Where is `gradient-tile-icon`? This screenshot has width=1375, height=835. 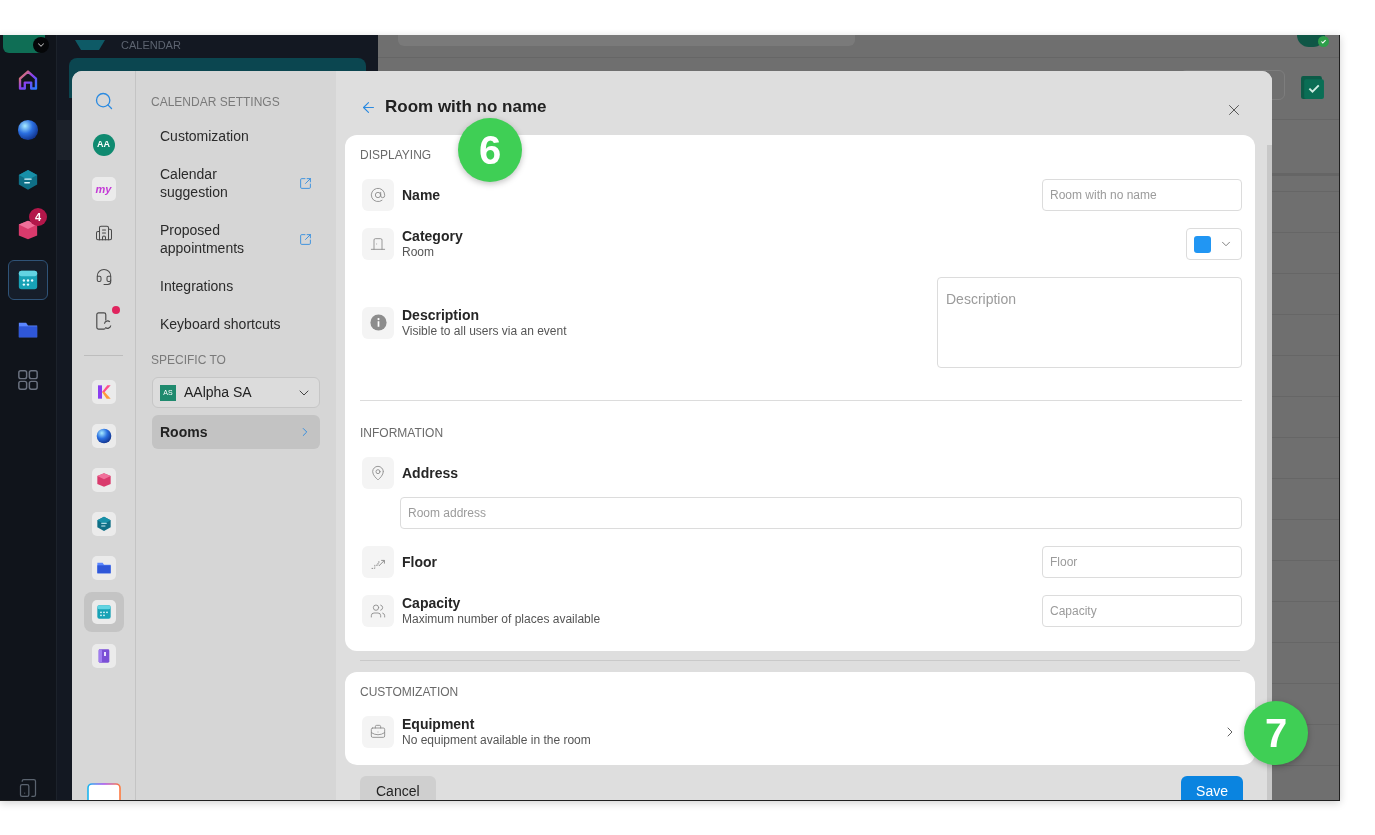 gradient-tile-icon is located at coordinates (103, 791).